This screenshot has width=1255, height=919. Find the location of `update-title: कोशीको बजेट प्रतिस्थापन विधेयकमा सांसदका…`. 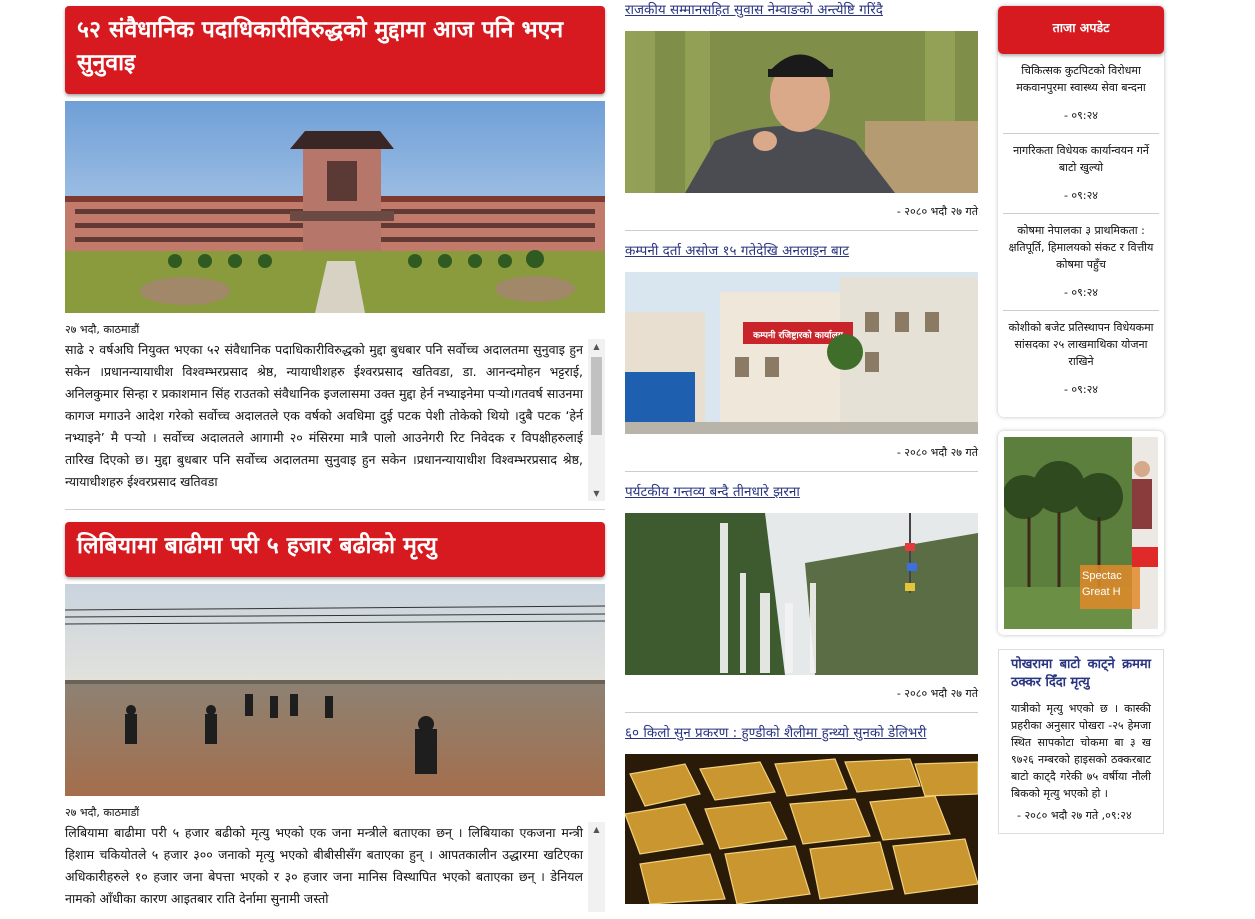

update-title: कोशीको बजेट प्रतिस्थापन विधेयकमा सांसदका… is located at coordinates (1081, 344).